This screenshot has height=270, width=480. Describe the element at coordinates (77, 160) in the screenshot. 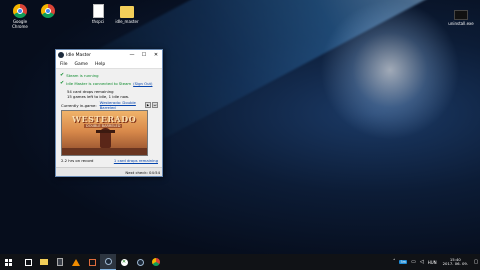

I see `time-on-record: 2.2 hrs on record` at that location.